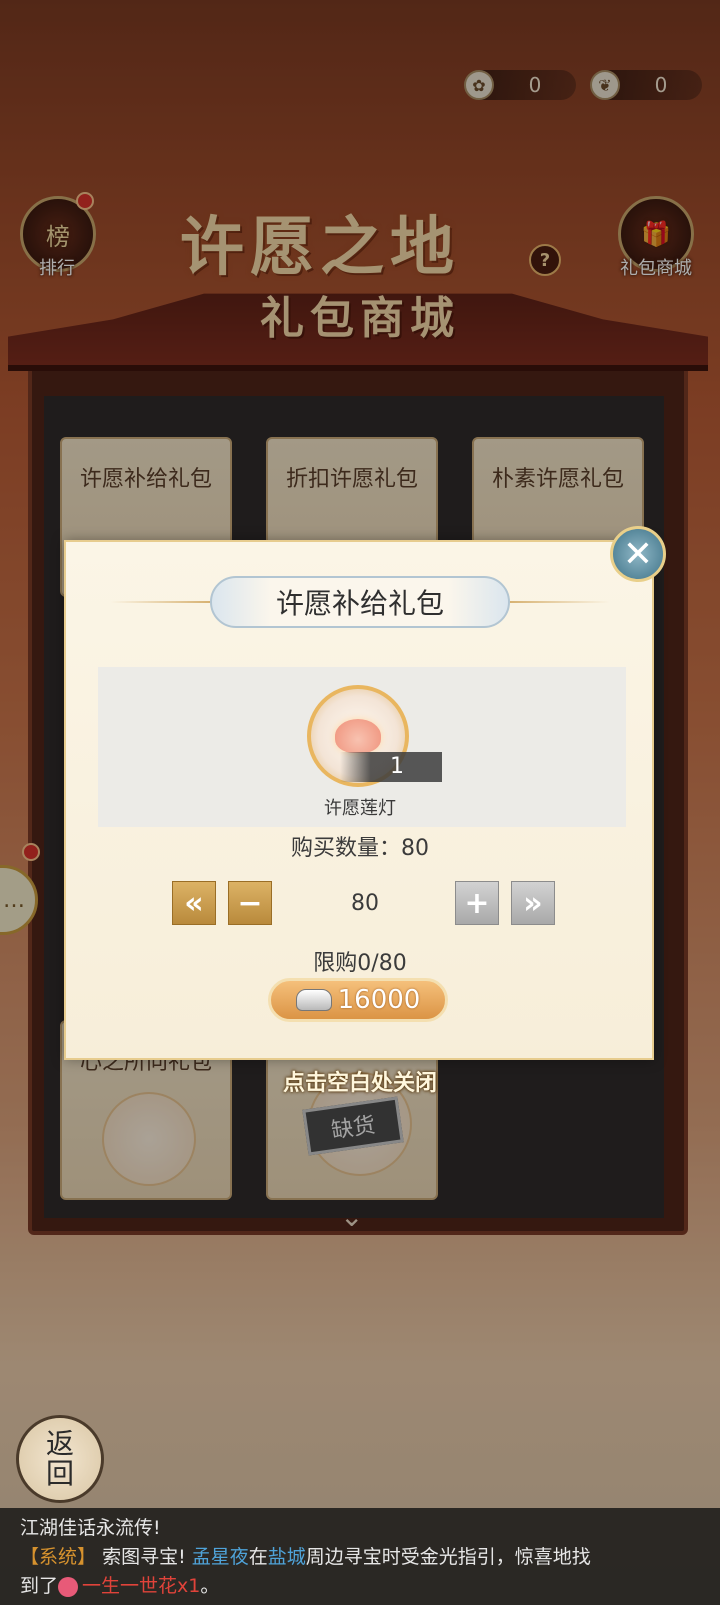  I want to click on chat-text: 到了, so click(39, 1586).